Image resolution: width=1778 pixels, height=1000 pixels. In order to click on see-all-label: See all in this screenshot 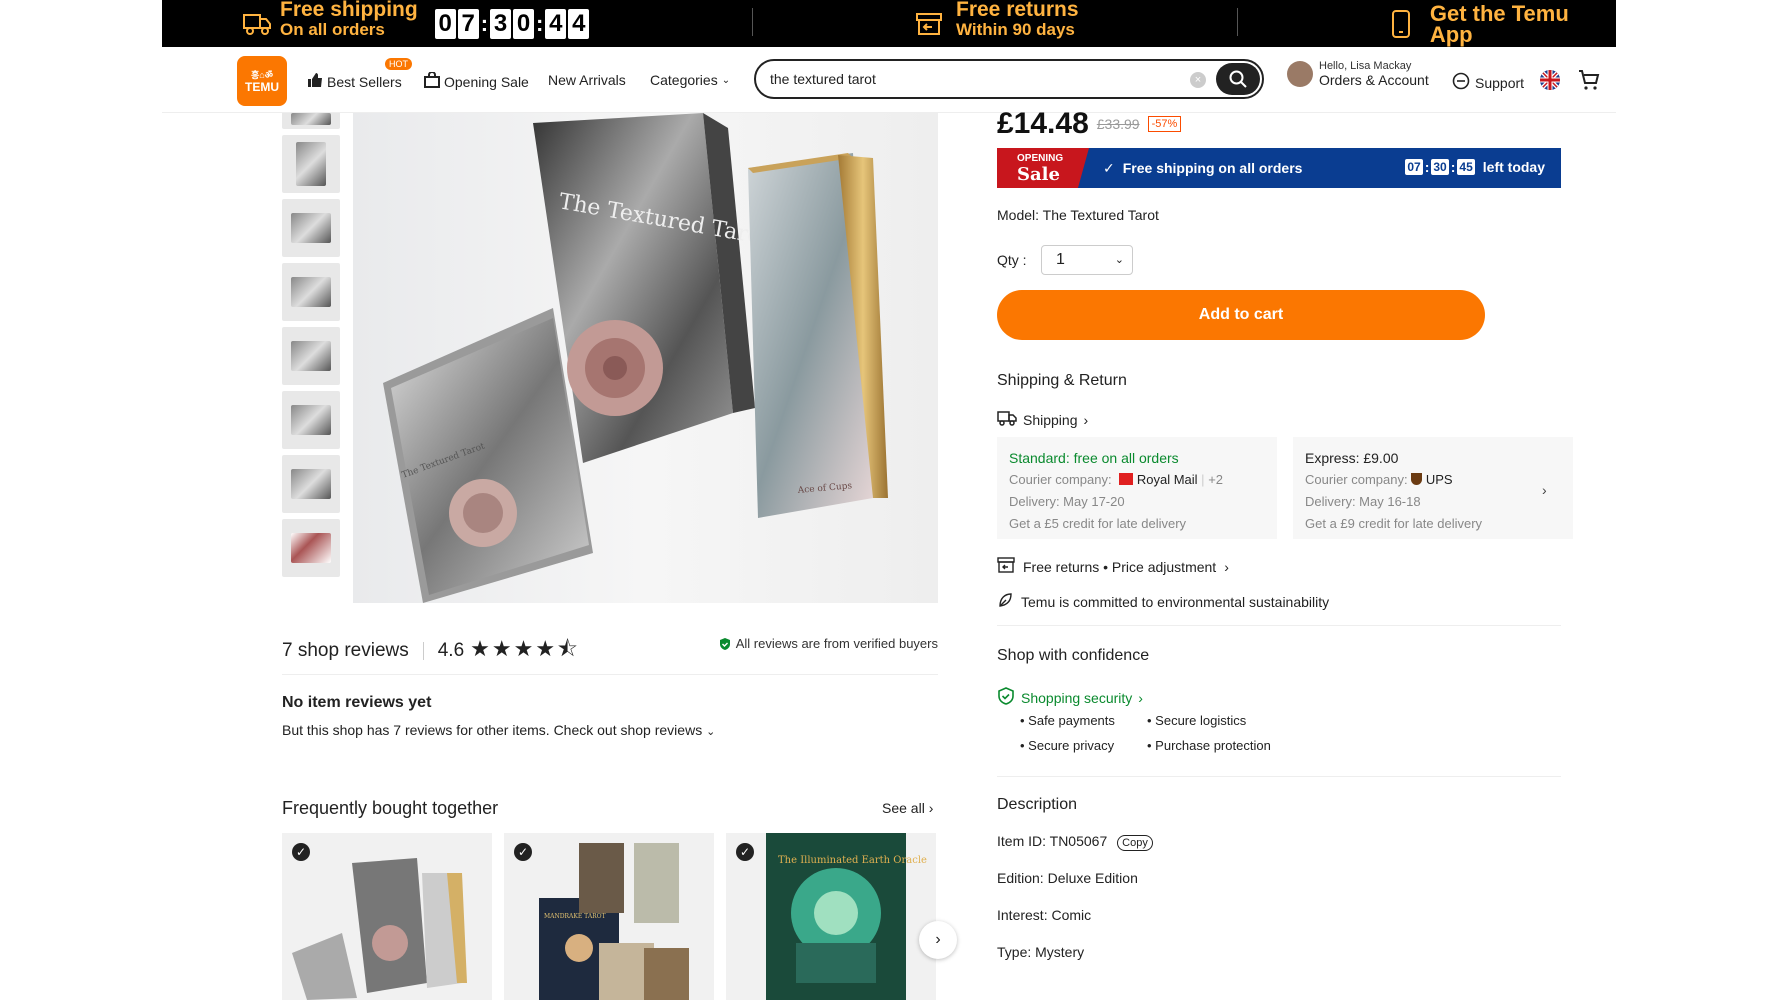, I will do `click(903, 808)`.